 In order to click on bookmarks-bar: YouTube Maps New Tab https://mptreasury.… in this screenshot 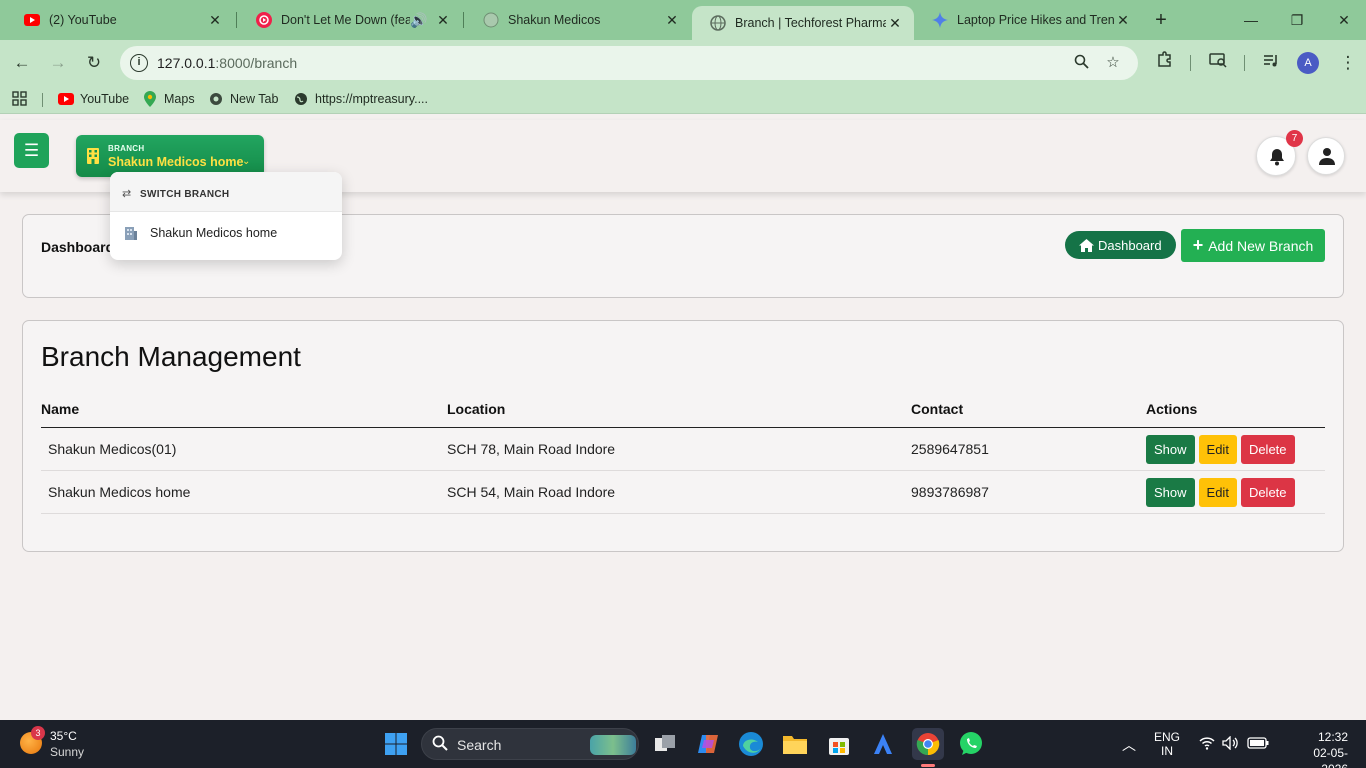, I will do `click(683, 100)`.